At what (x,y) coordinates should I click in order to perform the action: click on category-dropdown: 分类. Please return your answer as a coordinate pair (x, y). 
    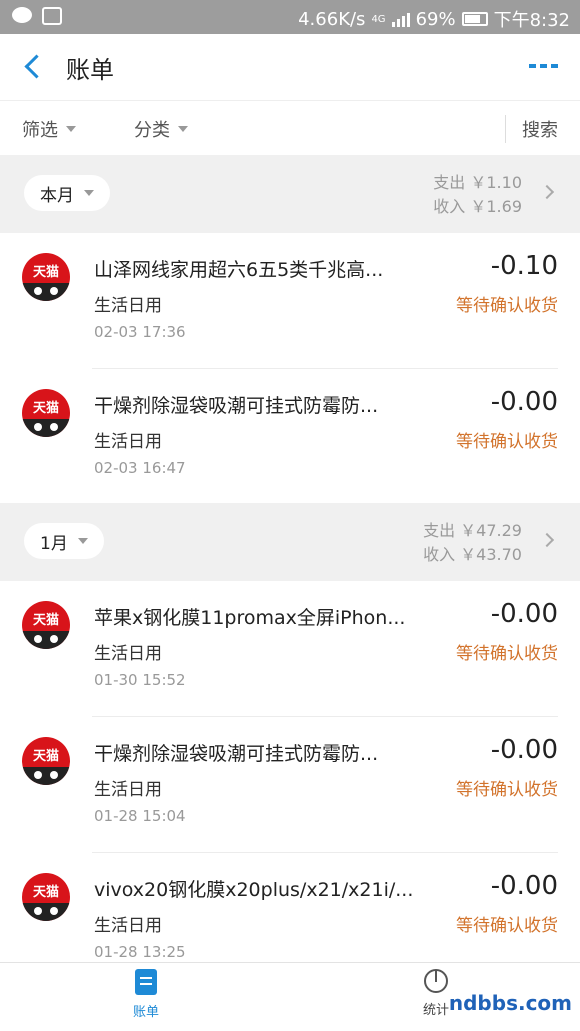
    Looking at the image, I should click on (161, 129).